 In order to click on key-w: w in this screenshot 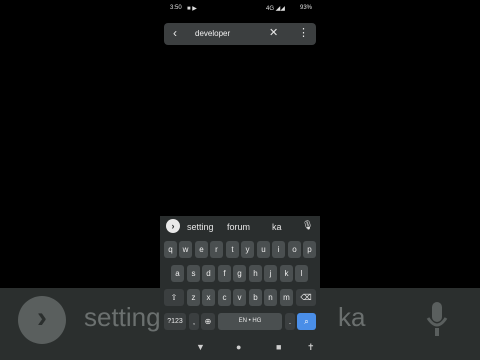, I will do `click(185, 249)`.